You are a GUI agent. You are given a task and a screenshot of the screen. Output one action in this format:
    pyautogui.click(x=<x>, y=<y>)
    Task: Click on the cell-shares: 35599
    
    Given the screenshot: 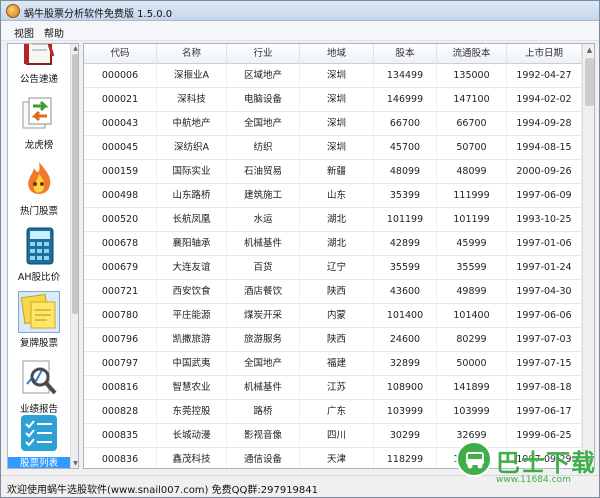 What is the action you would take?
    pyautogui.click(x=405, y=267)
    